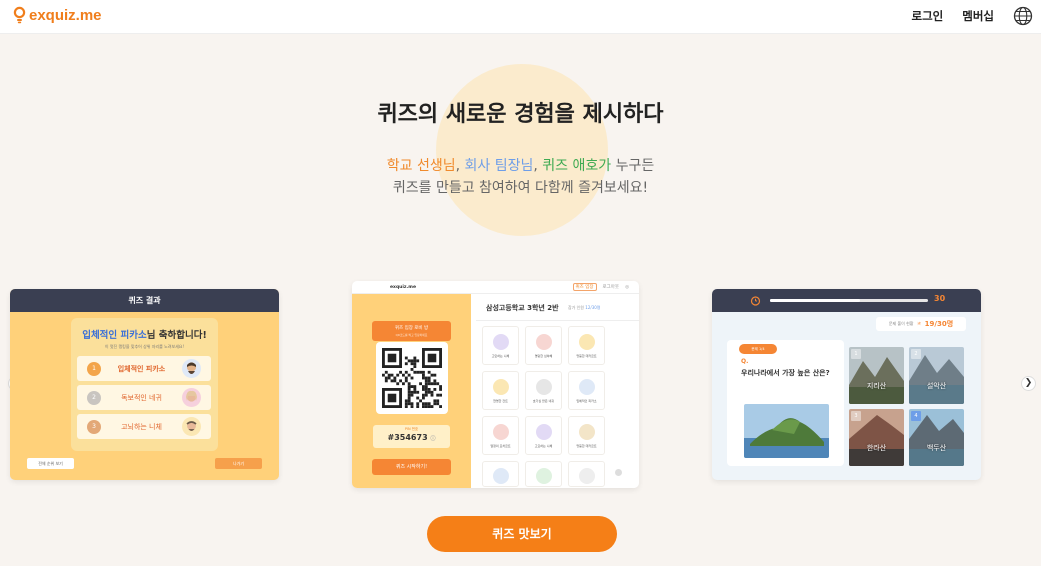 Image resolution: width=1041 pixels, height=566 pixels. I want to click on pin-label: PIN 번호, so click(411, 429).